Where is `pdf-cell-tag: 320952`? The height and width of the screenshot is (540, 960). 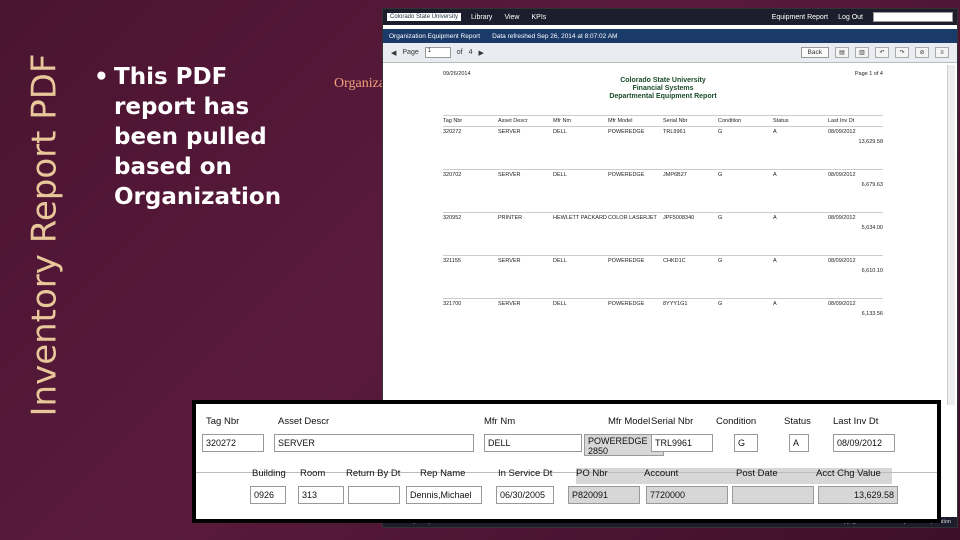
pdf-cell-tag: 320952 is located at coordinates (452, 218).